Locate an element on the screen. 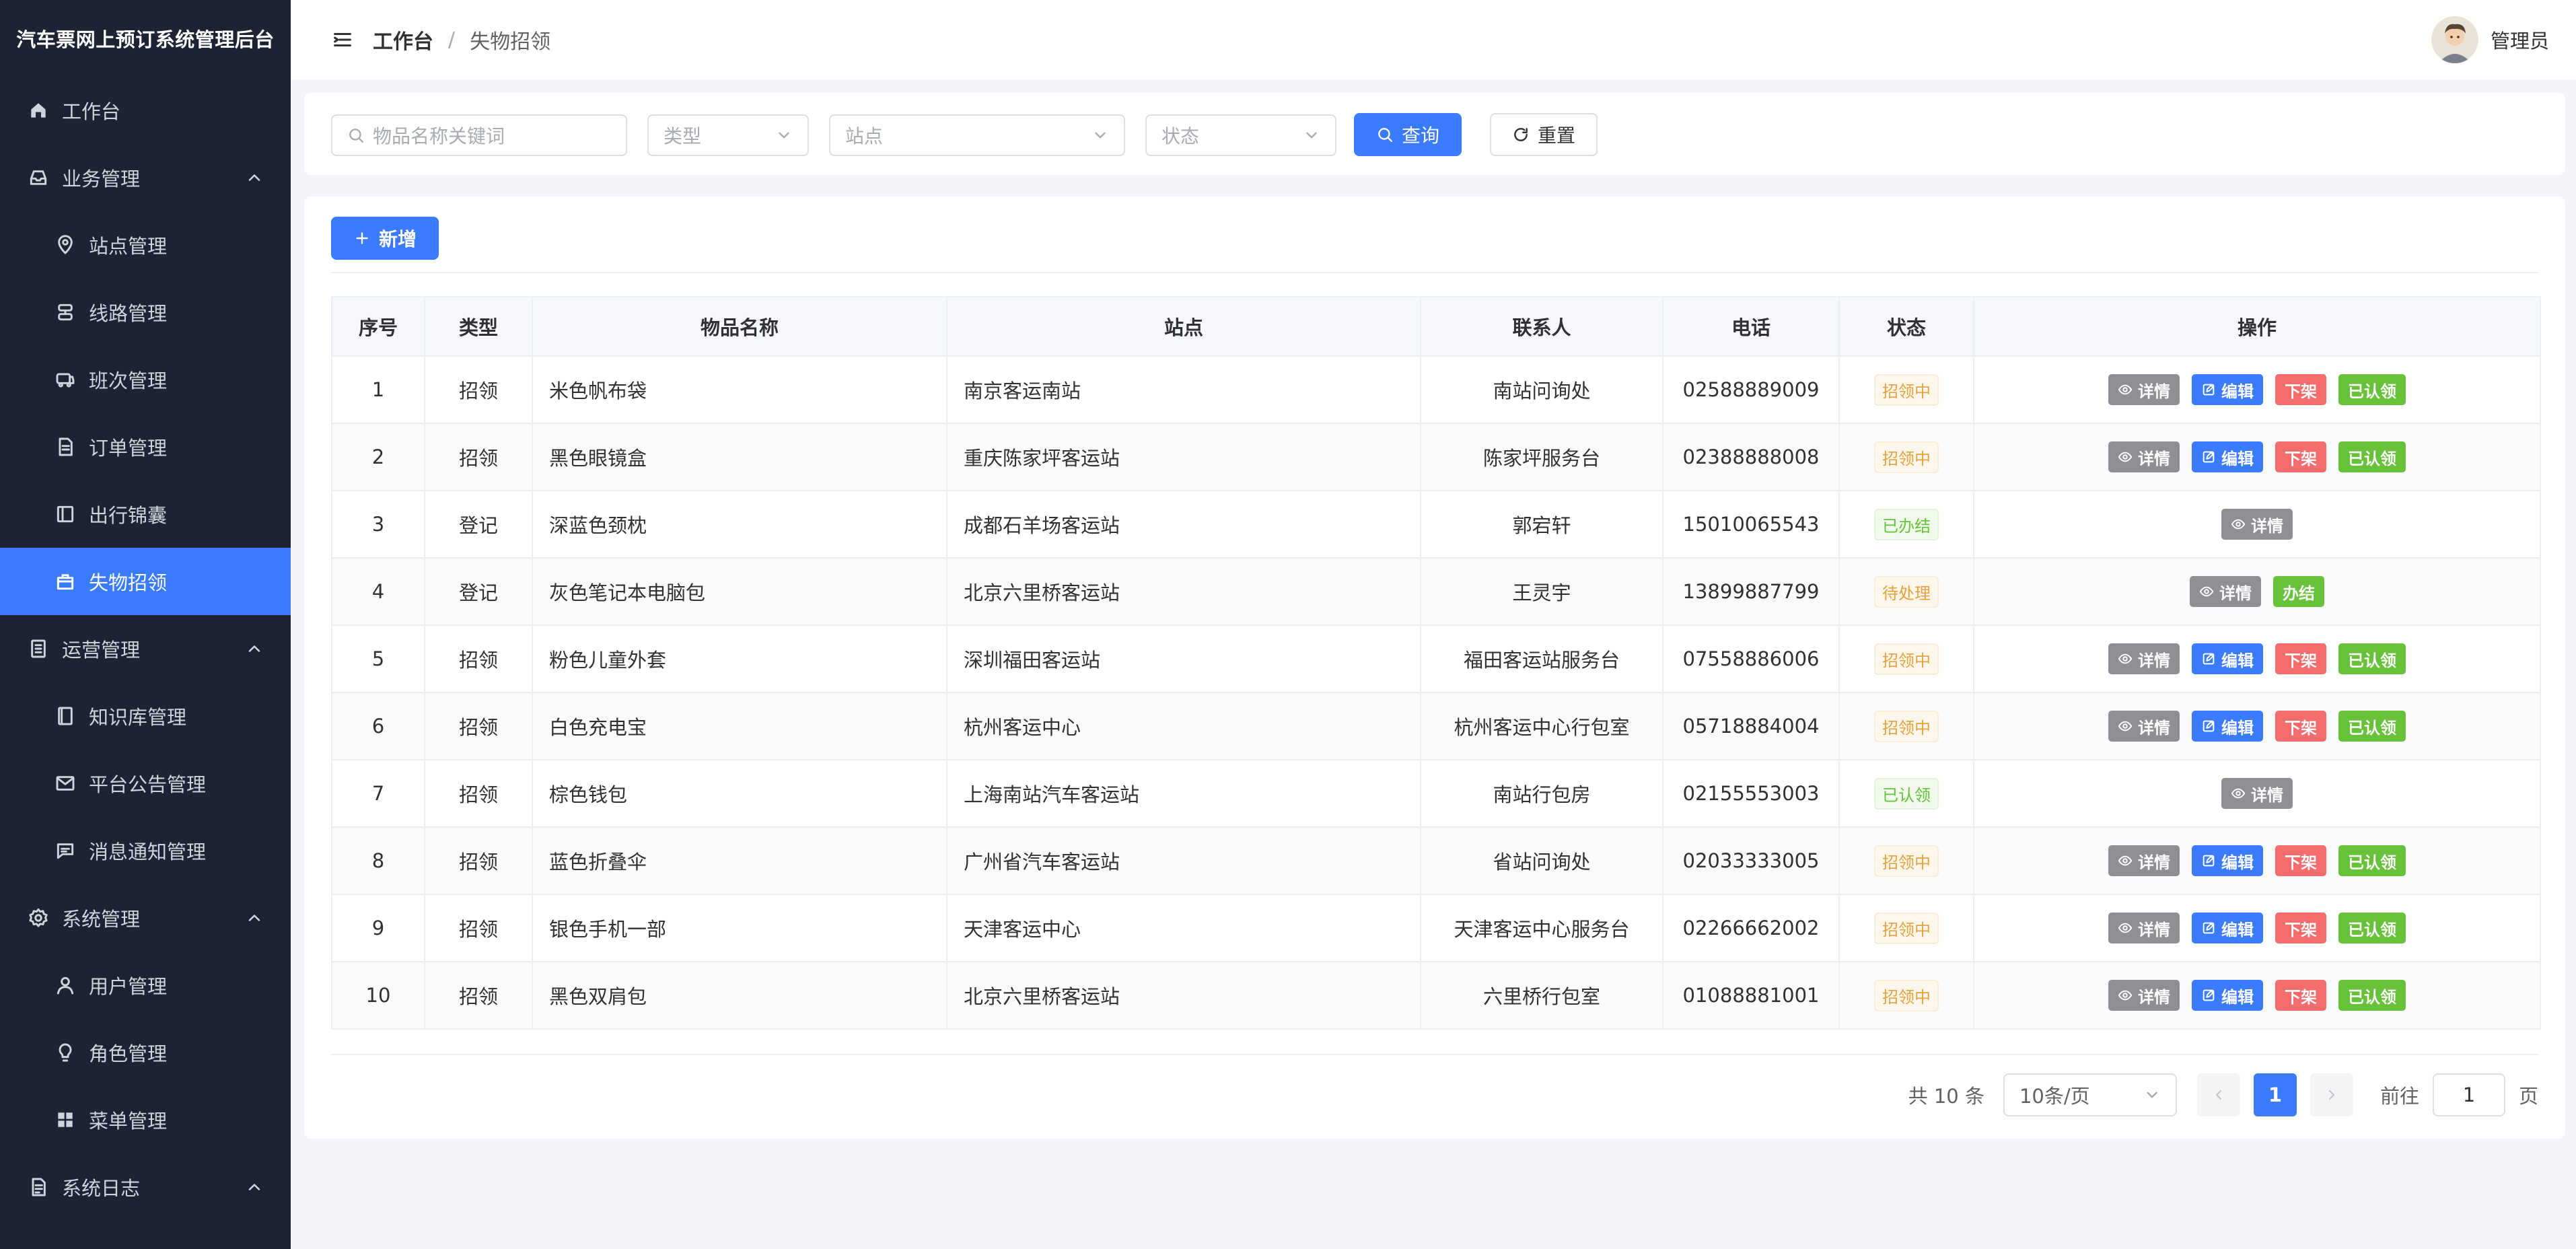  page-number-current: 1 is located at coordinates (2275, 1094).